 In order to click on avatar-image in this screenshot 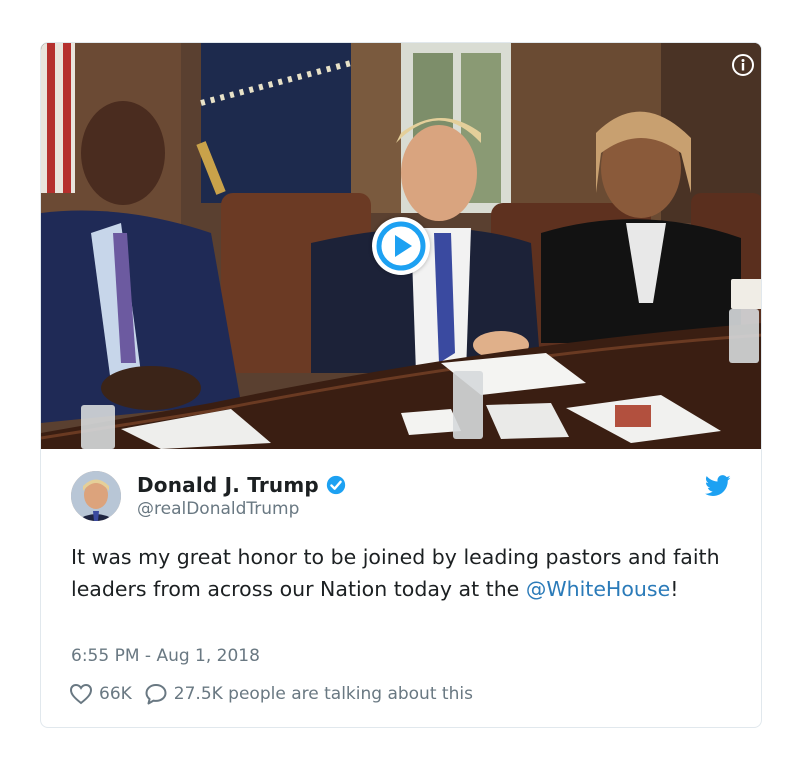, I will do `click(96, 496)`.